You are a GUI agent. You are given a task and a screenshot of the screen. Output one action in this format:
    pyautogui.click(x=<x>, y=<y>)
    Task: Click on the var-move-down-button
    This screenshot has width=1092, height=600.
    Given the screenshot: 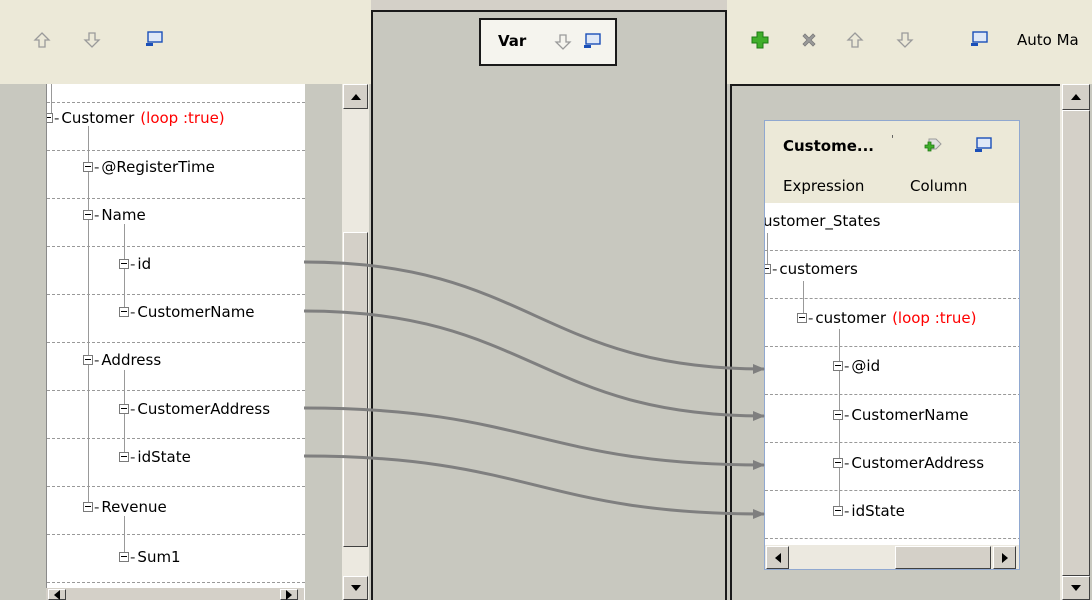 What is the action you would take?
    pyautogui.click(x=563, y=42)
    